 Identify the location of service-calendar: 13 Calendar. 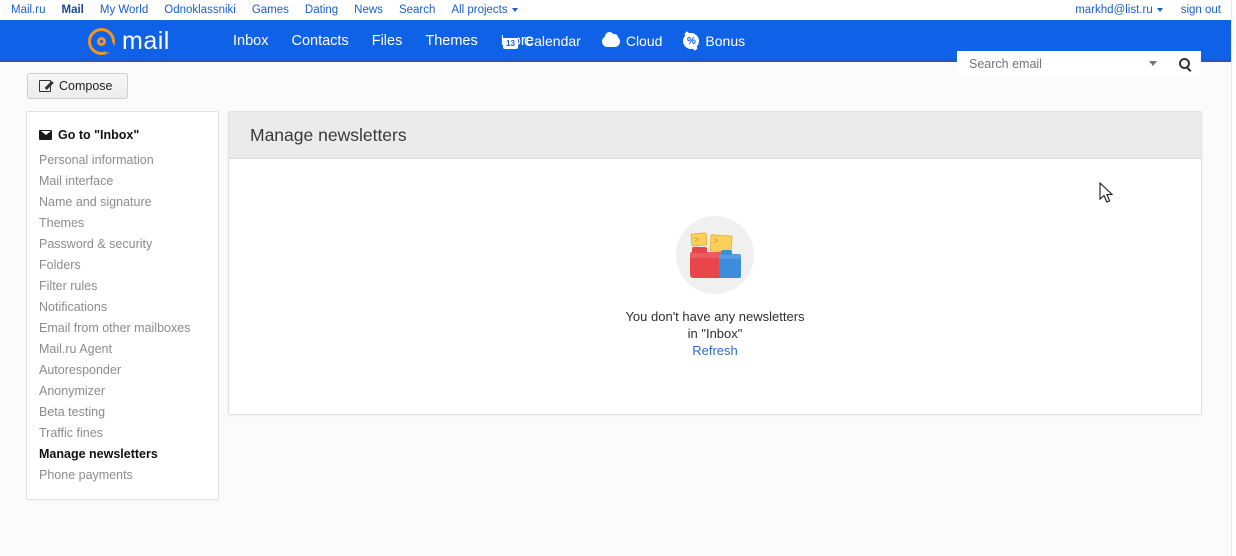
(542, 41).